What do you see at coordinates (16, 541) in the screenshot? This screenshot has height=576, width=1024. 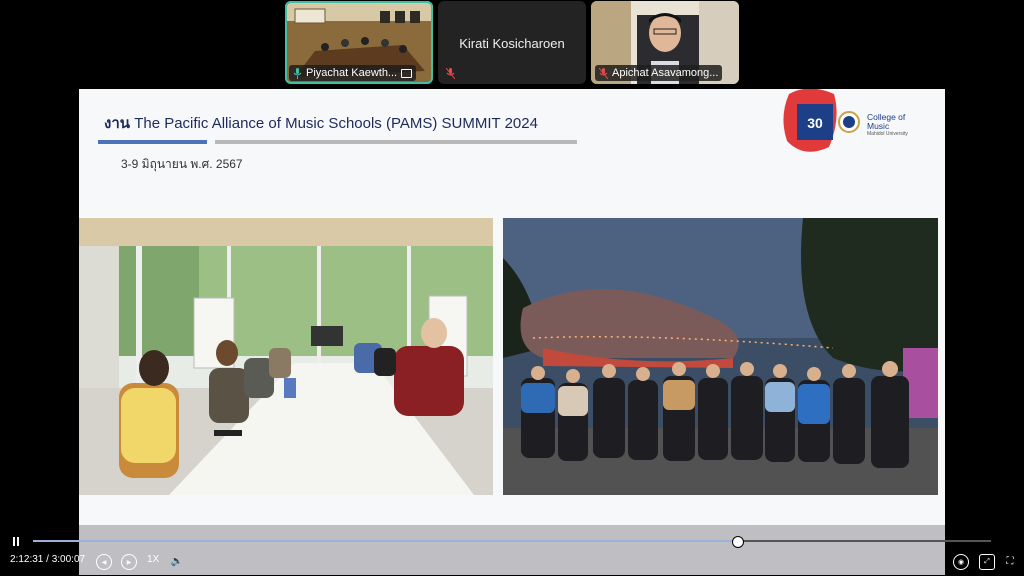 I see `pause-icon` at bounding box center [16, 541].